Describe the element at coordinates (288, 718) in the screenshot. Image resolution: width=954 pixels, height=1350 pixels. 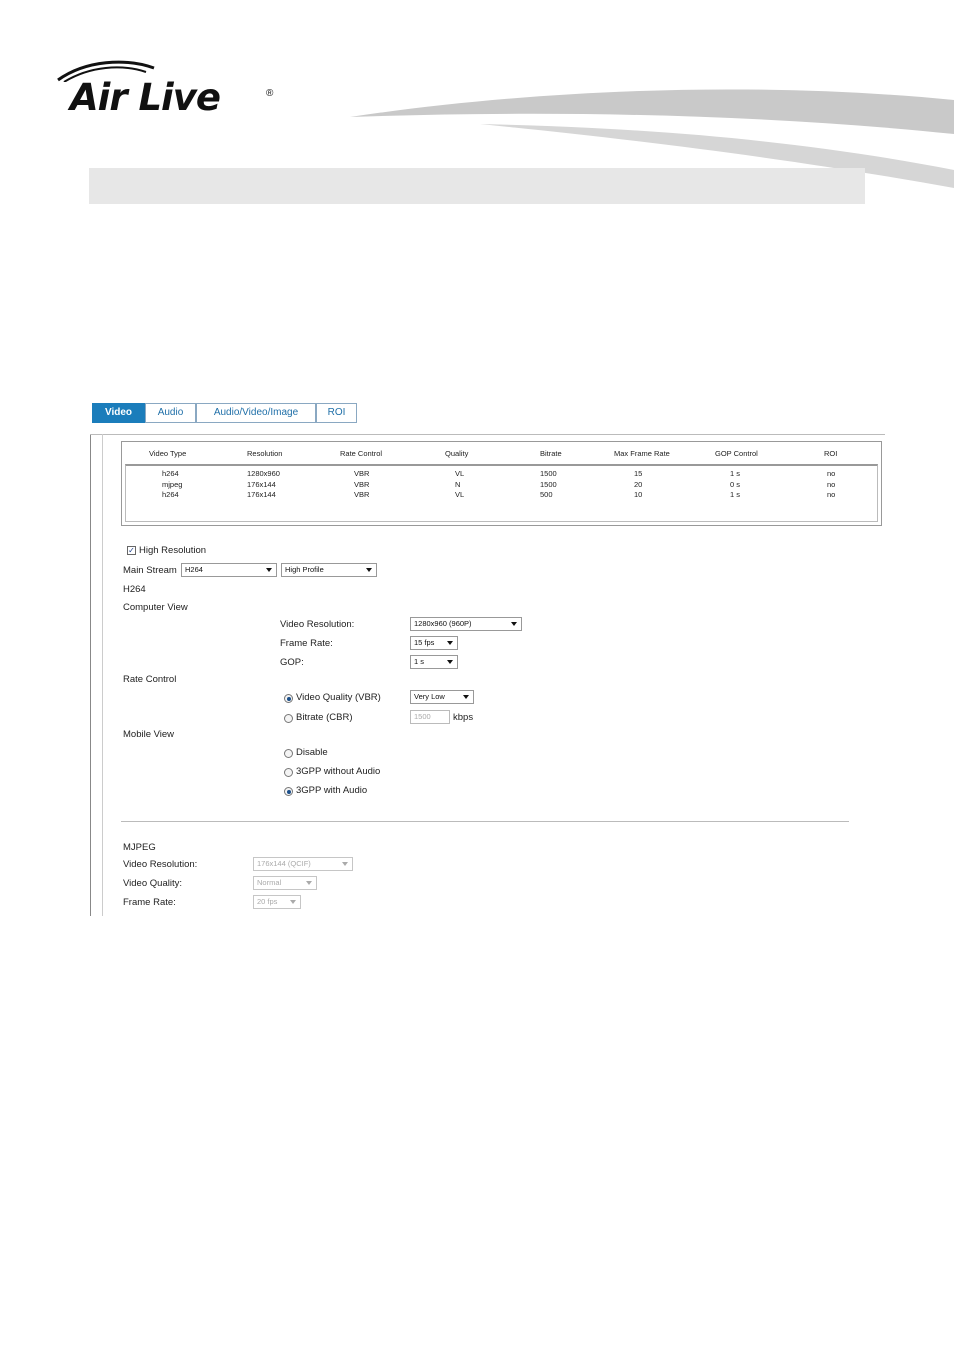
I see `cbr-radio` at that location.